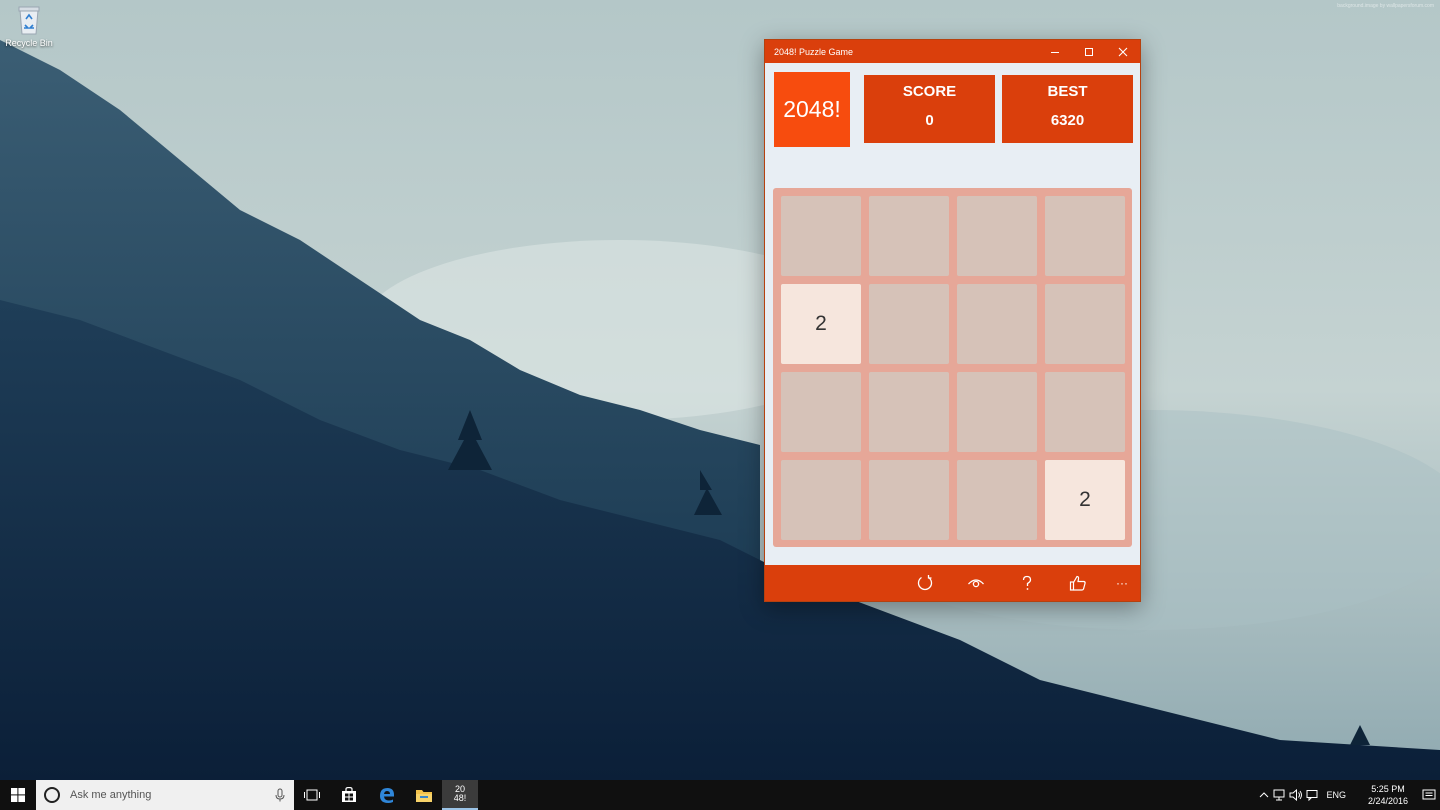  I want to click on show-hidden-icons-button, so click(1264, 795).